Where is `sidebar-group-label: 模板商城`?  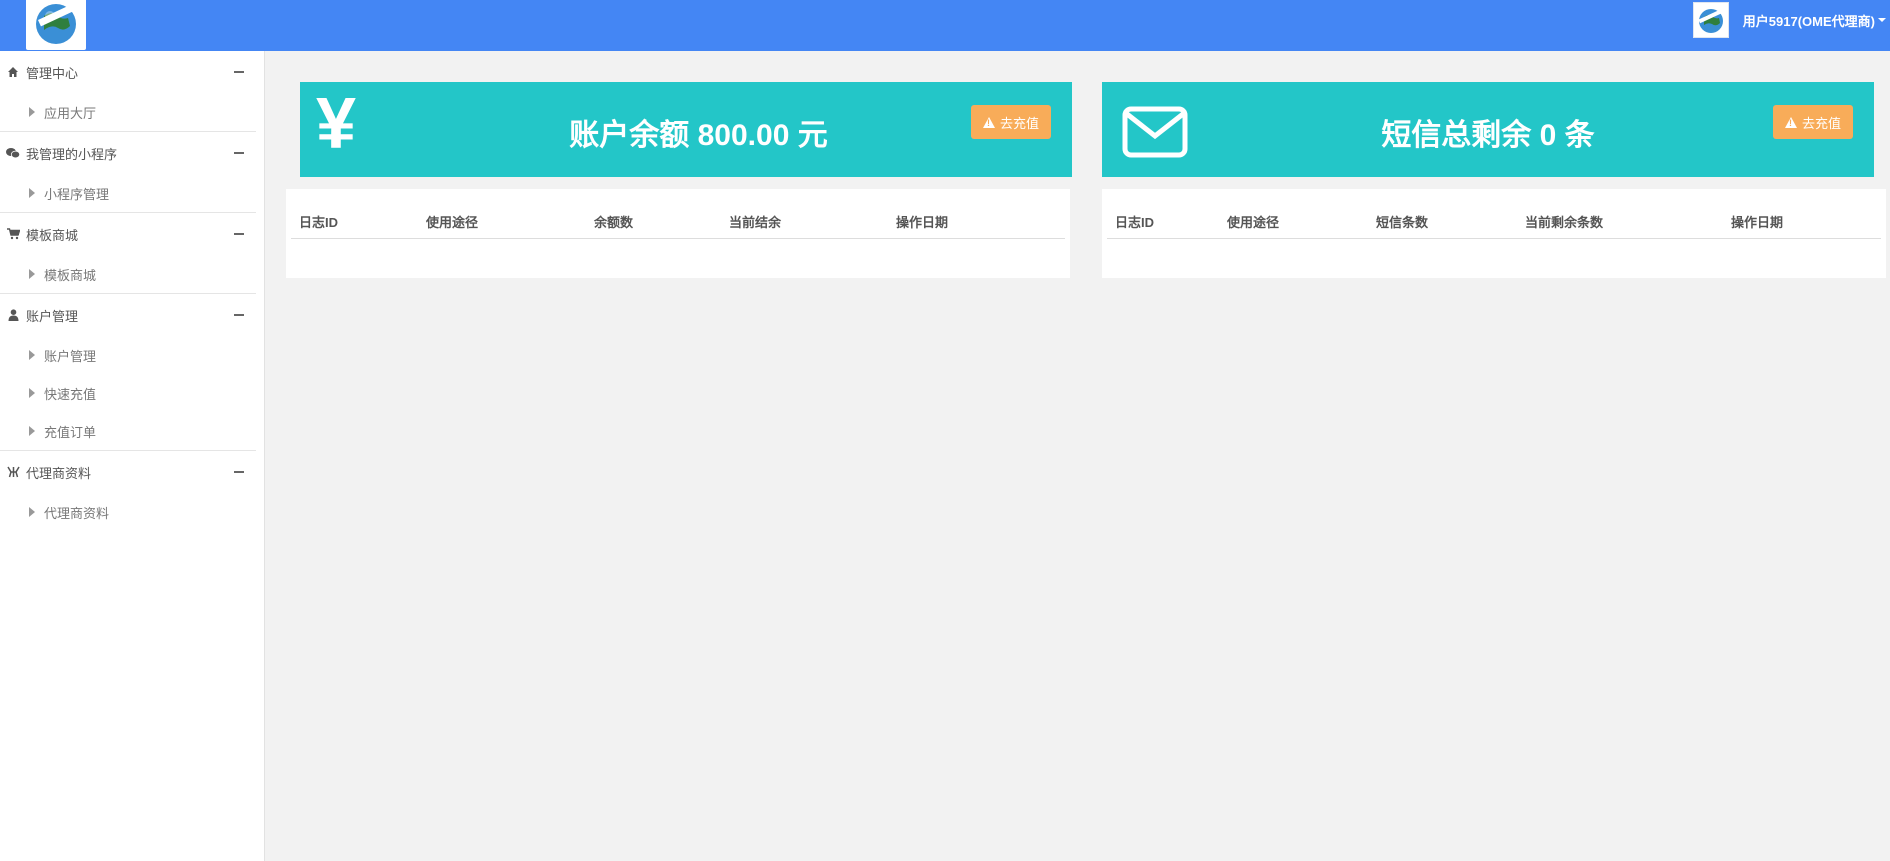 sidebar-group-label: 模板商城 is located at coordinates (52, 235).